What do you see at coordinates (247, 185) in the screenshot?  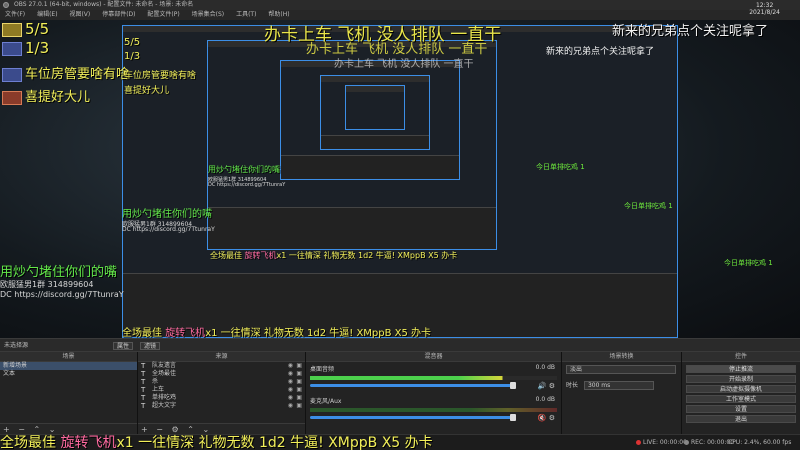 I see `chat-discord-echo-2: DC https://discord.gg/7TtunraY` at bounding box center [247, 185].